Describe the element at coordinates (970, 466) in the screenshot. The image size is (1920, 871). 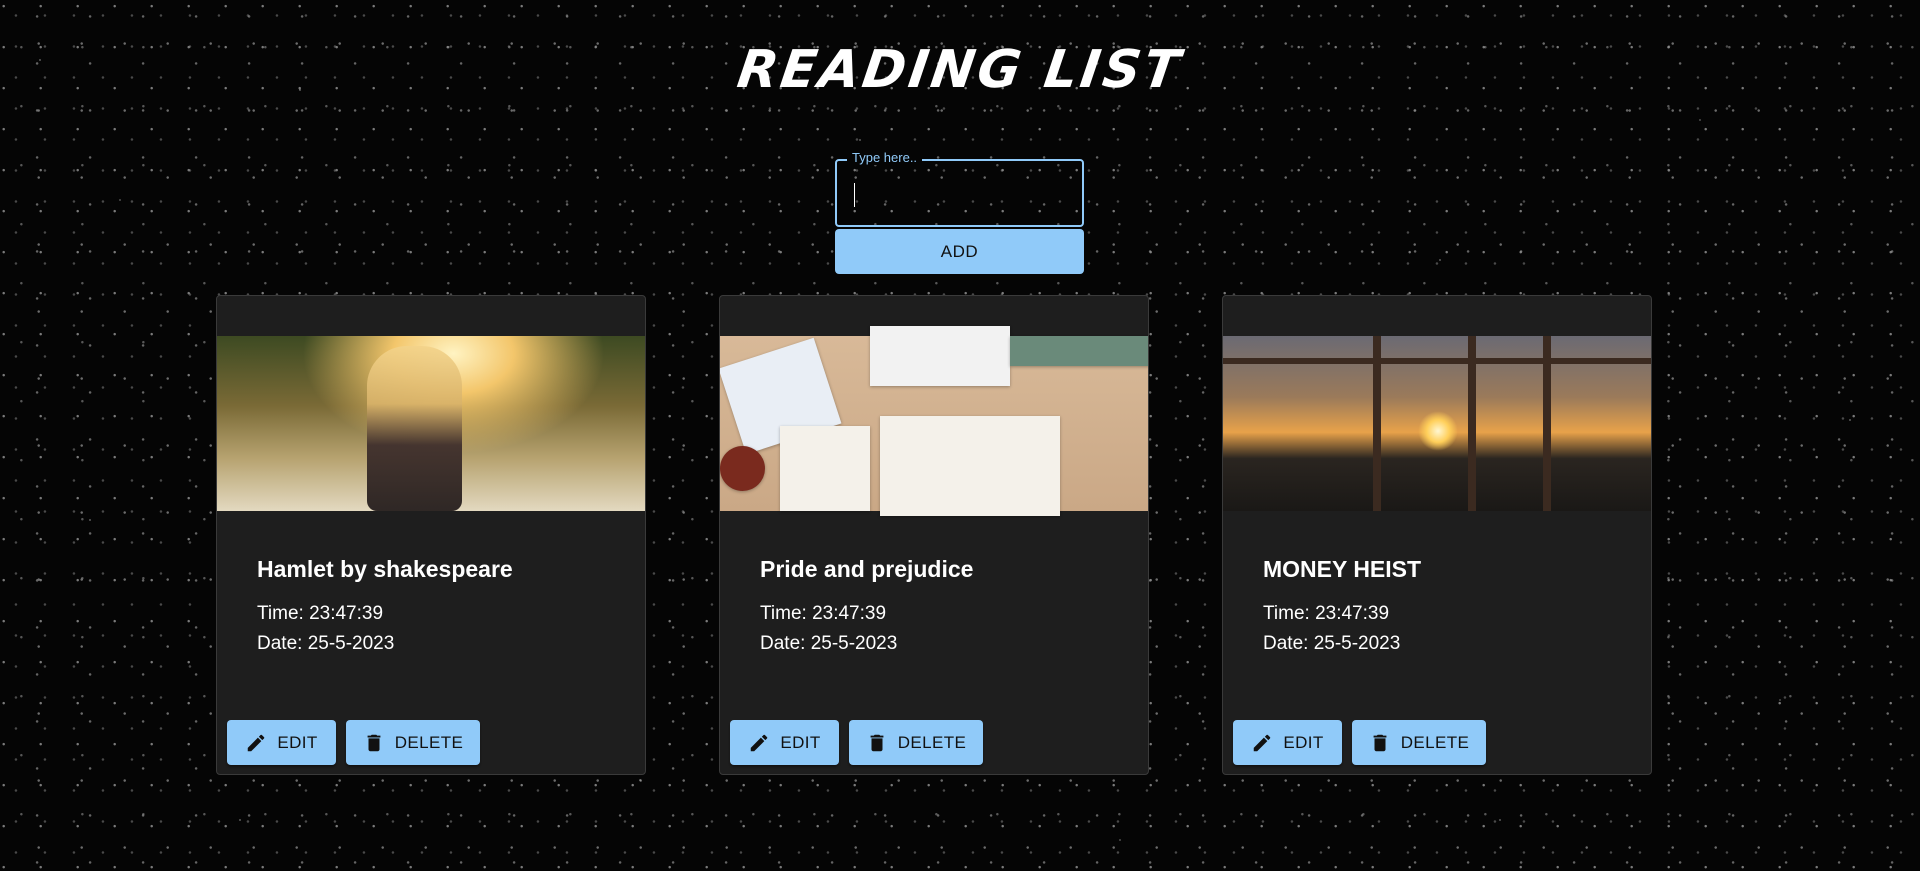
I see `card-image-book` at that location.